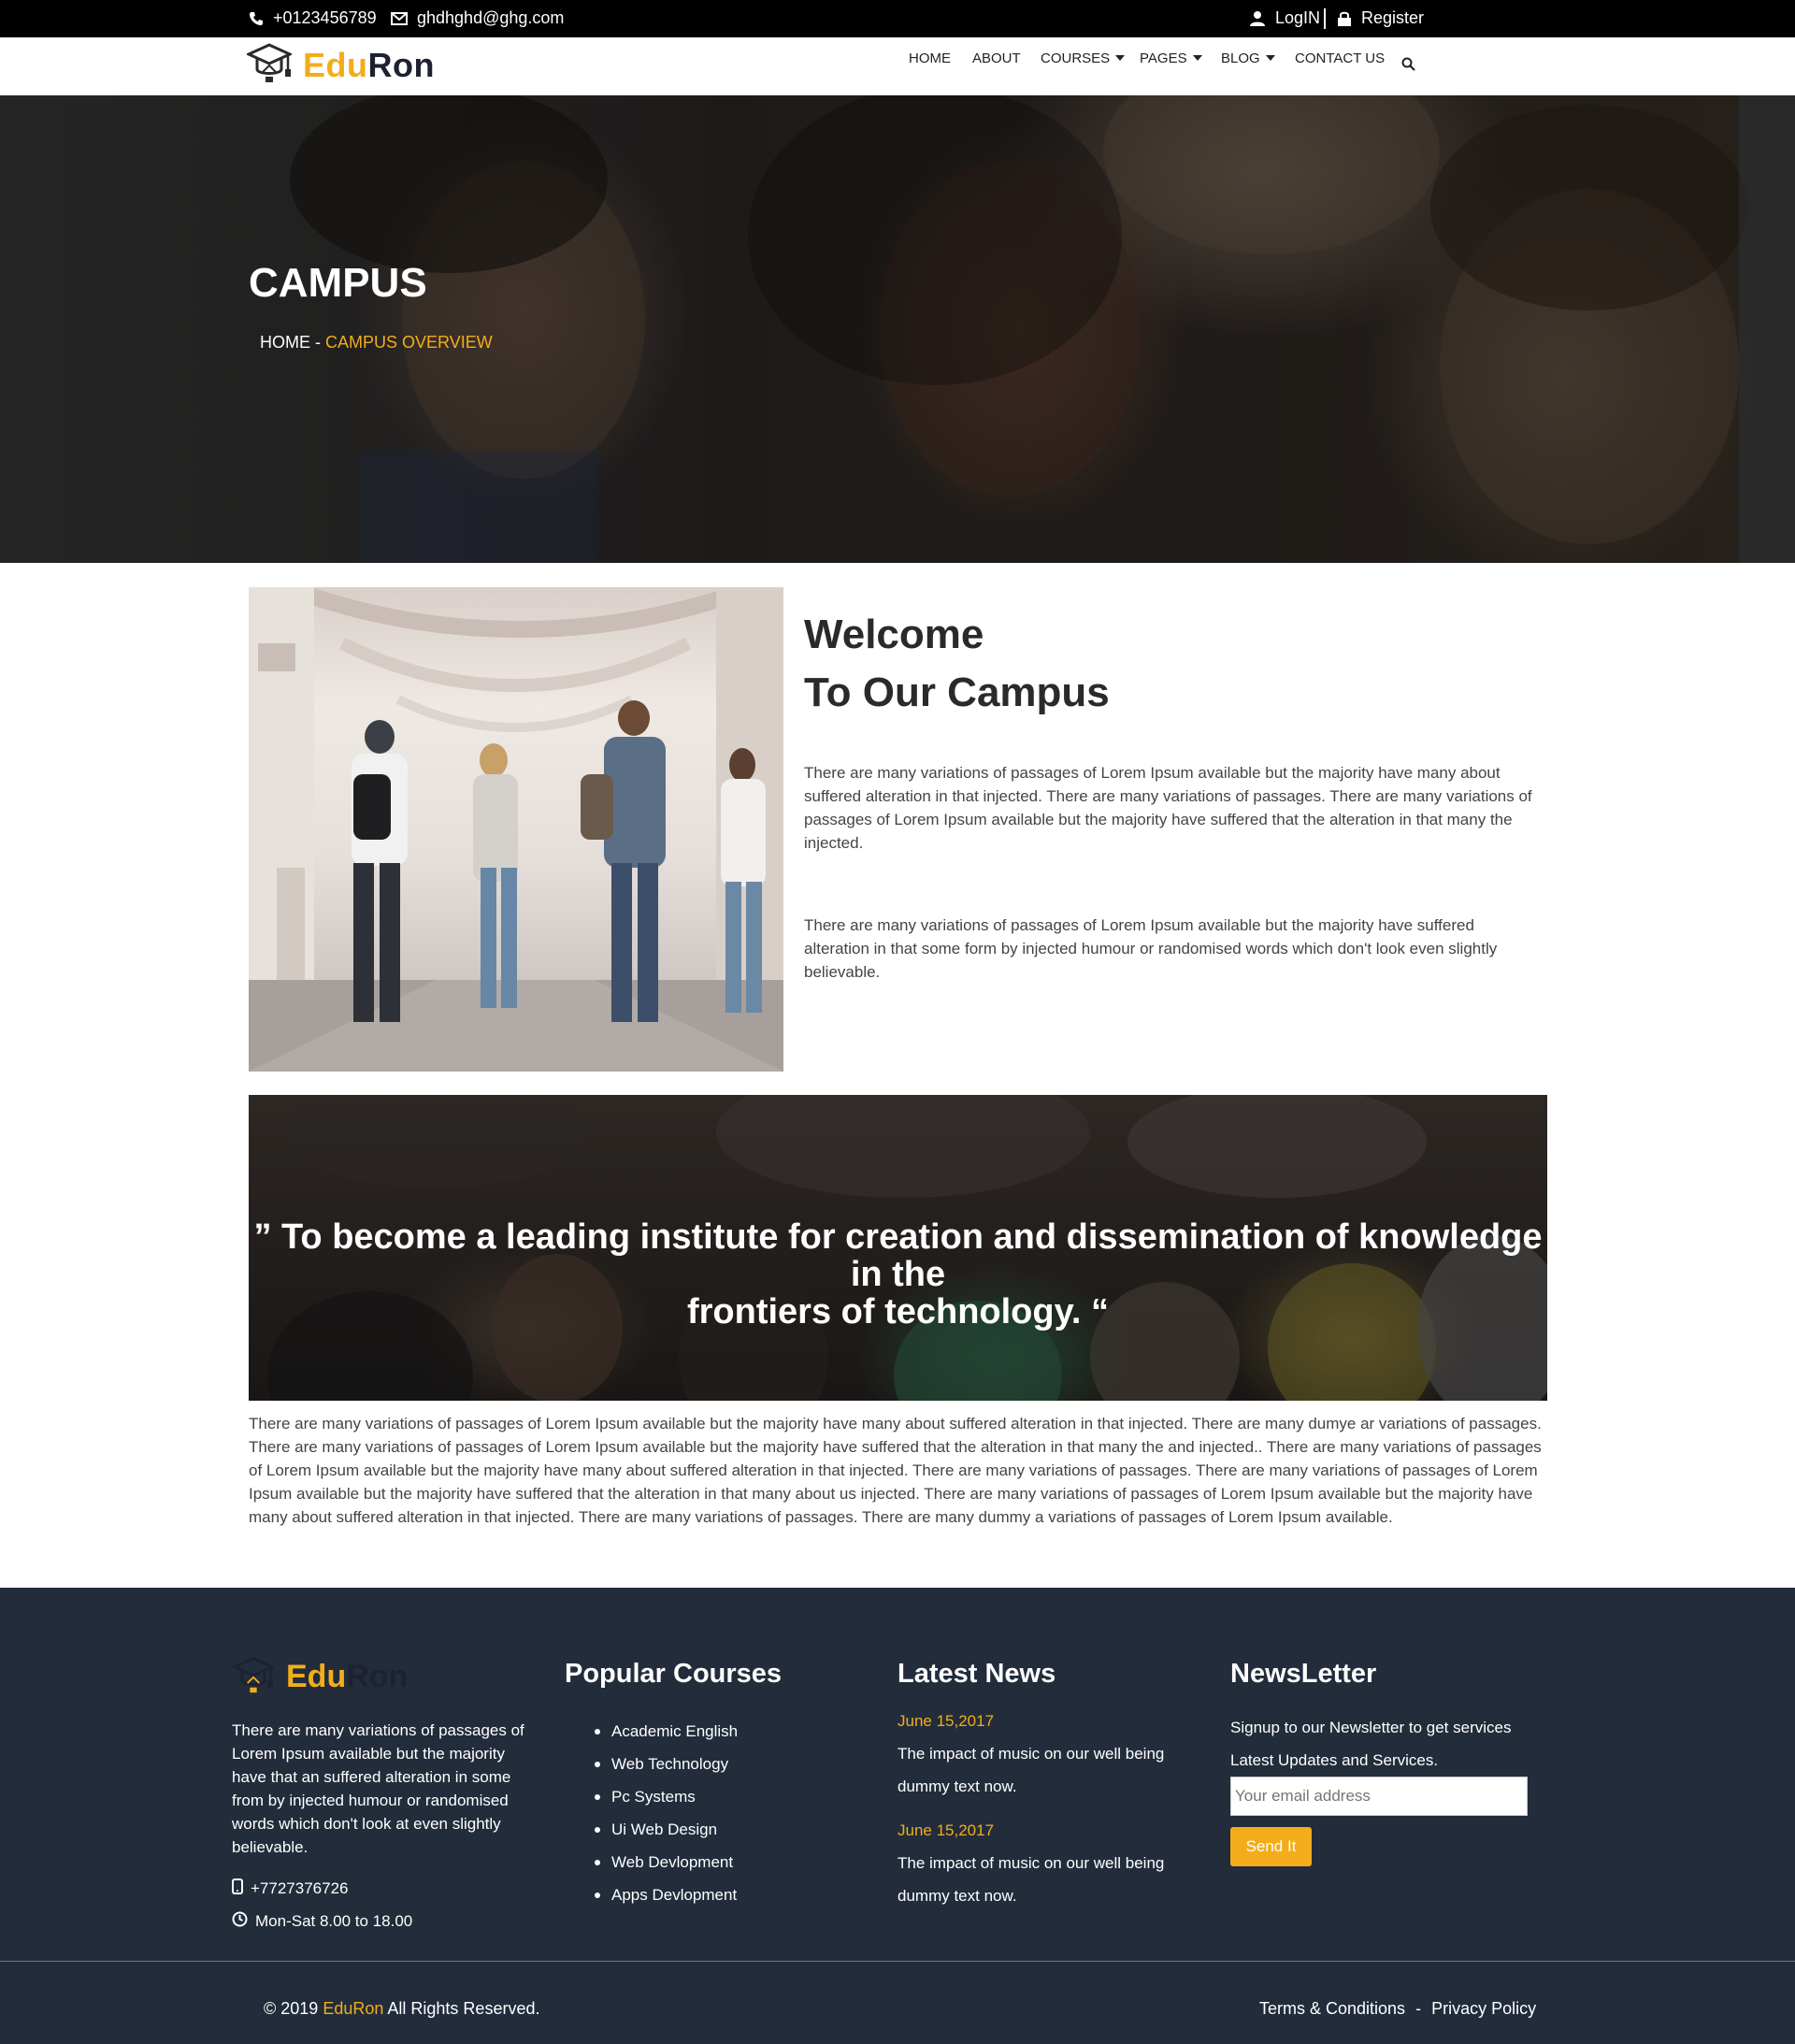 The height and width of the screenshot is (2044, 1795). Describe the element at coordinates (285, 342) in the screenshot. I see `breadcrumb-home: HOME` at that location.